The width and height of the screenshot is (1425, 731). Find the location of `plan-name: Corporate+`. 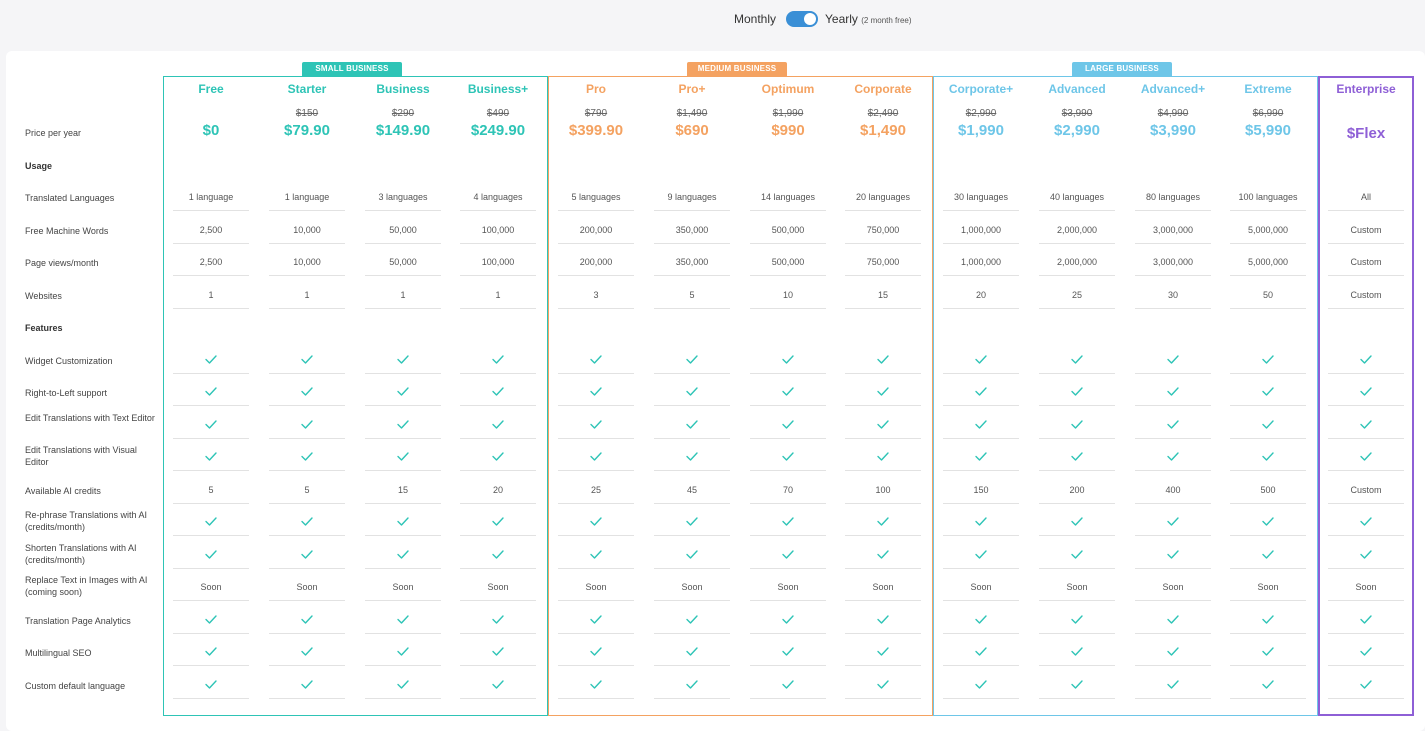

plan-name: Corporate+ is located at coordinates (981, 89).